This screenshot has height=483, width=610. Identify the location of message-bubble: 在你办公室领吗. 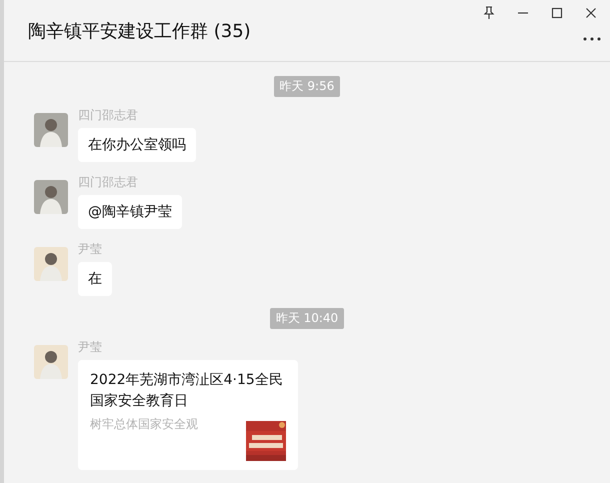
(137, 145).